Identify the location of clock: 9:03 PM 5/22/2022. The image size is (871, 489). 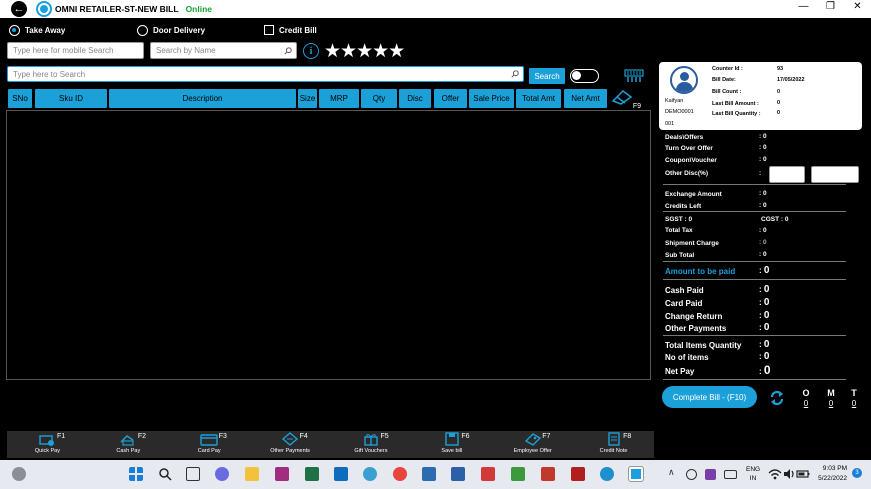
(829, 474).